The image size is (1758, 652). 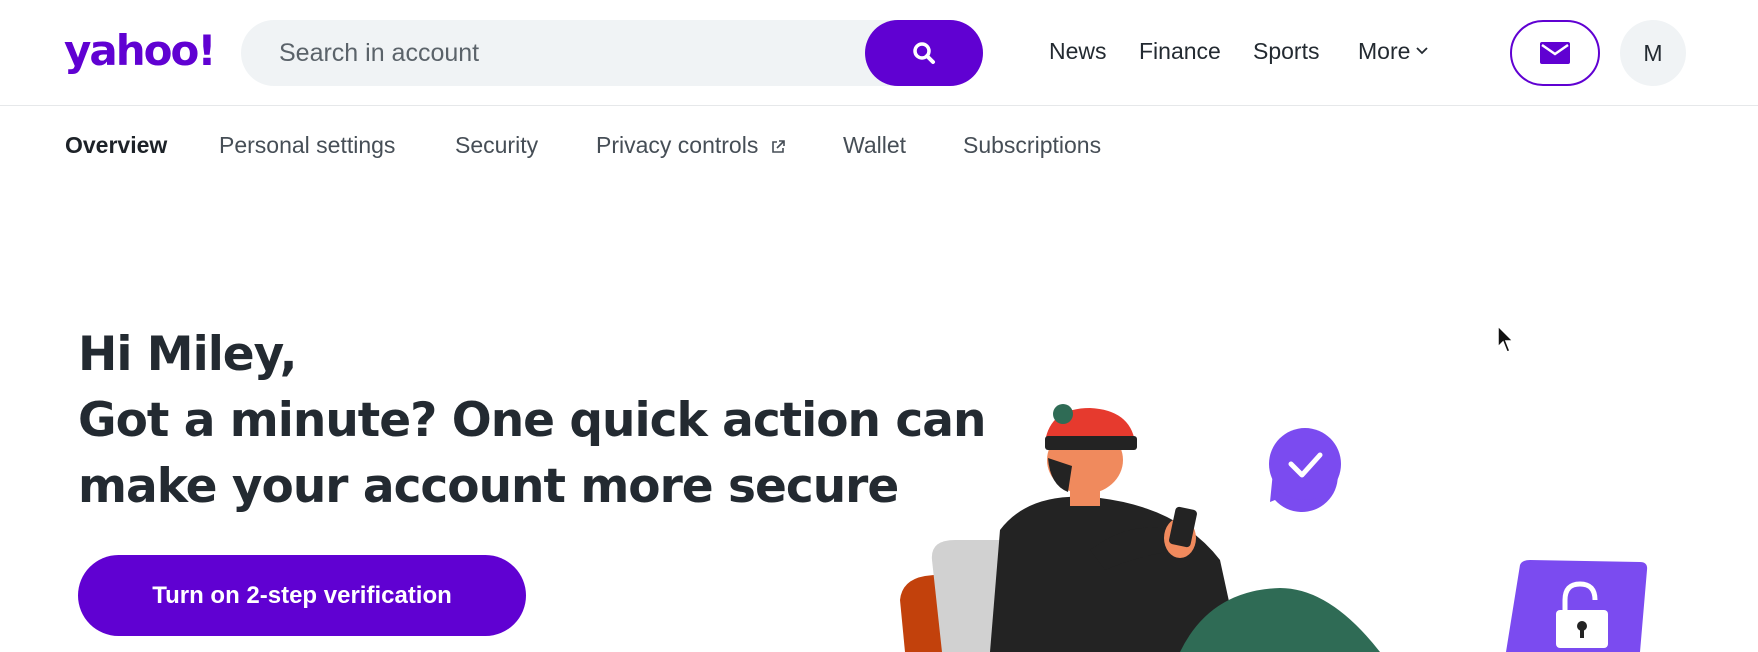 What do you see at coordinates (1506, 339) in the screenshot?
I see `mouse-cursor-icon` at bounding box center [1506, 339].